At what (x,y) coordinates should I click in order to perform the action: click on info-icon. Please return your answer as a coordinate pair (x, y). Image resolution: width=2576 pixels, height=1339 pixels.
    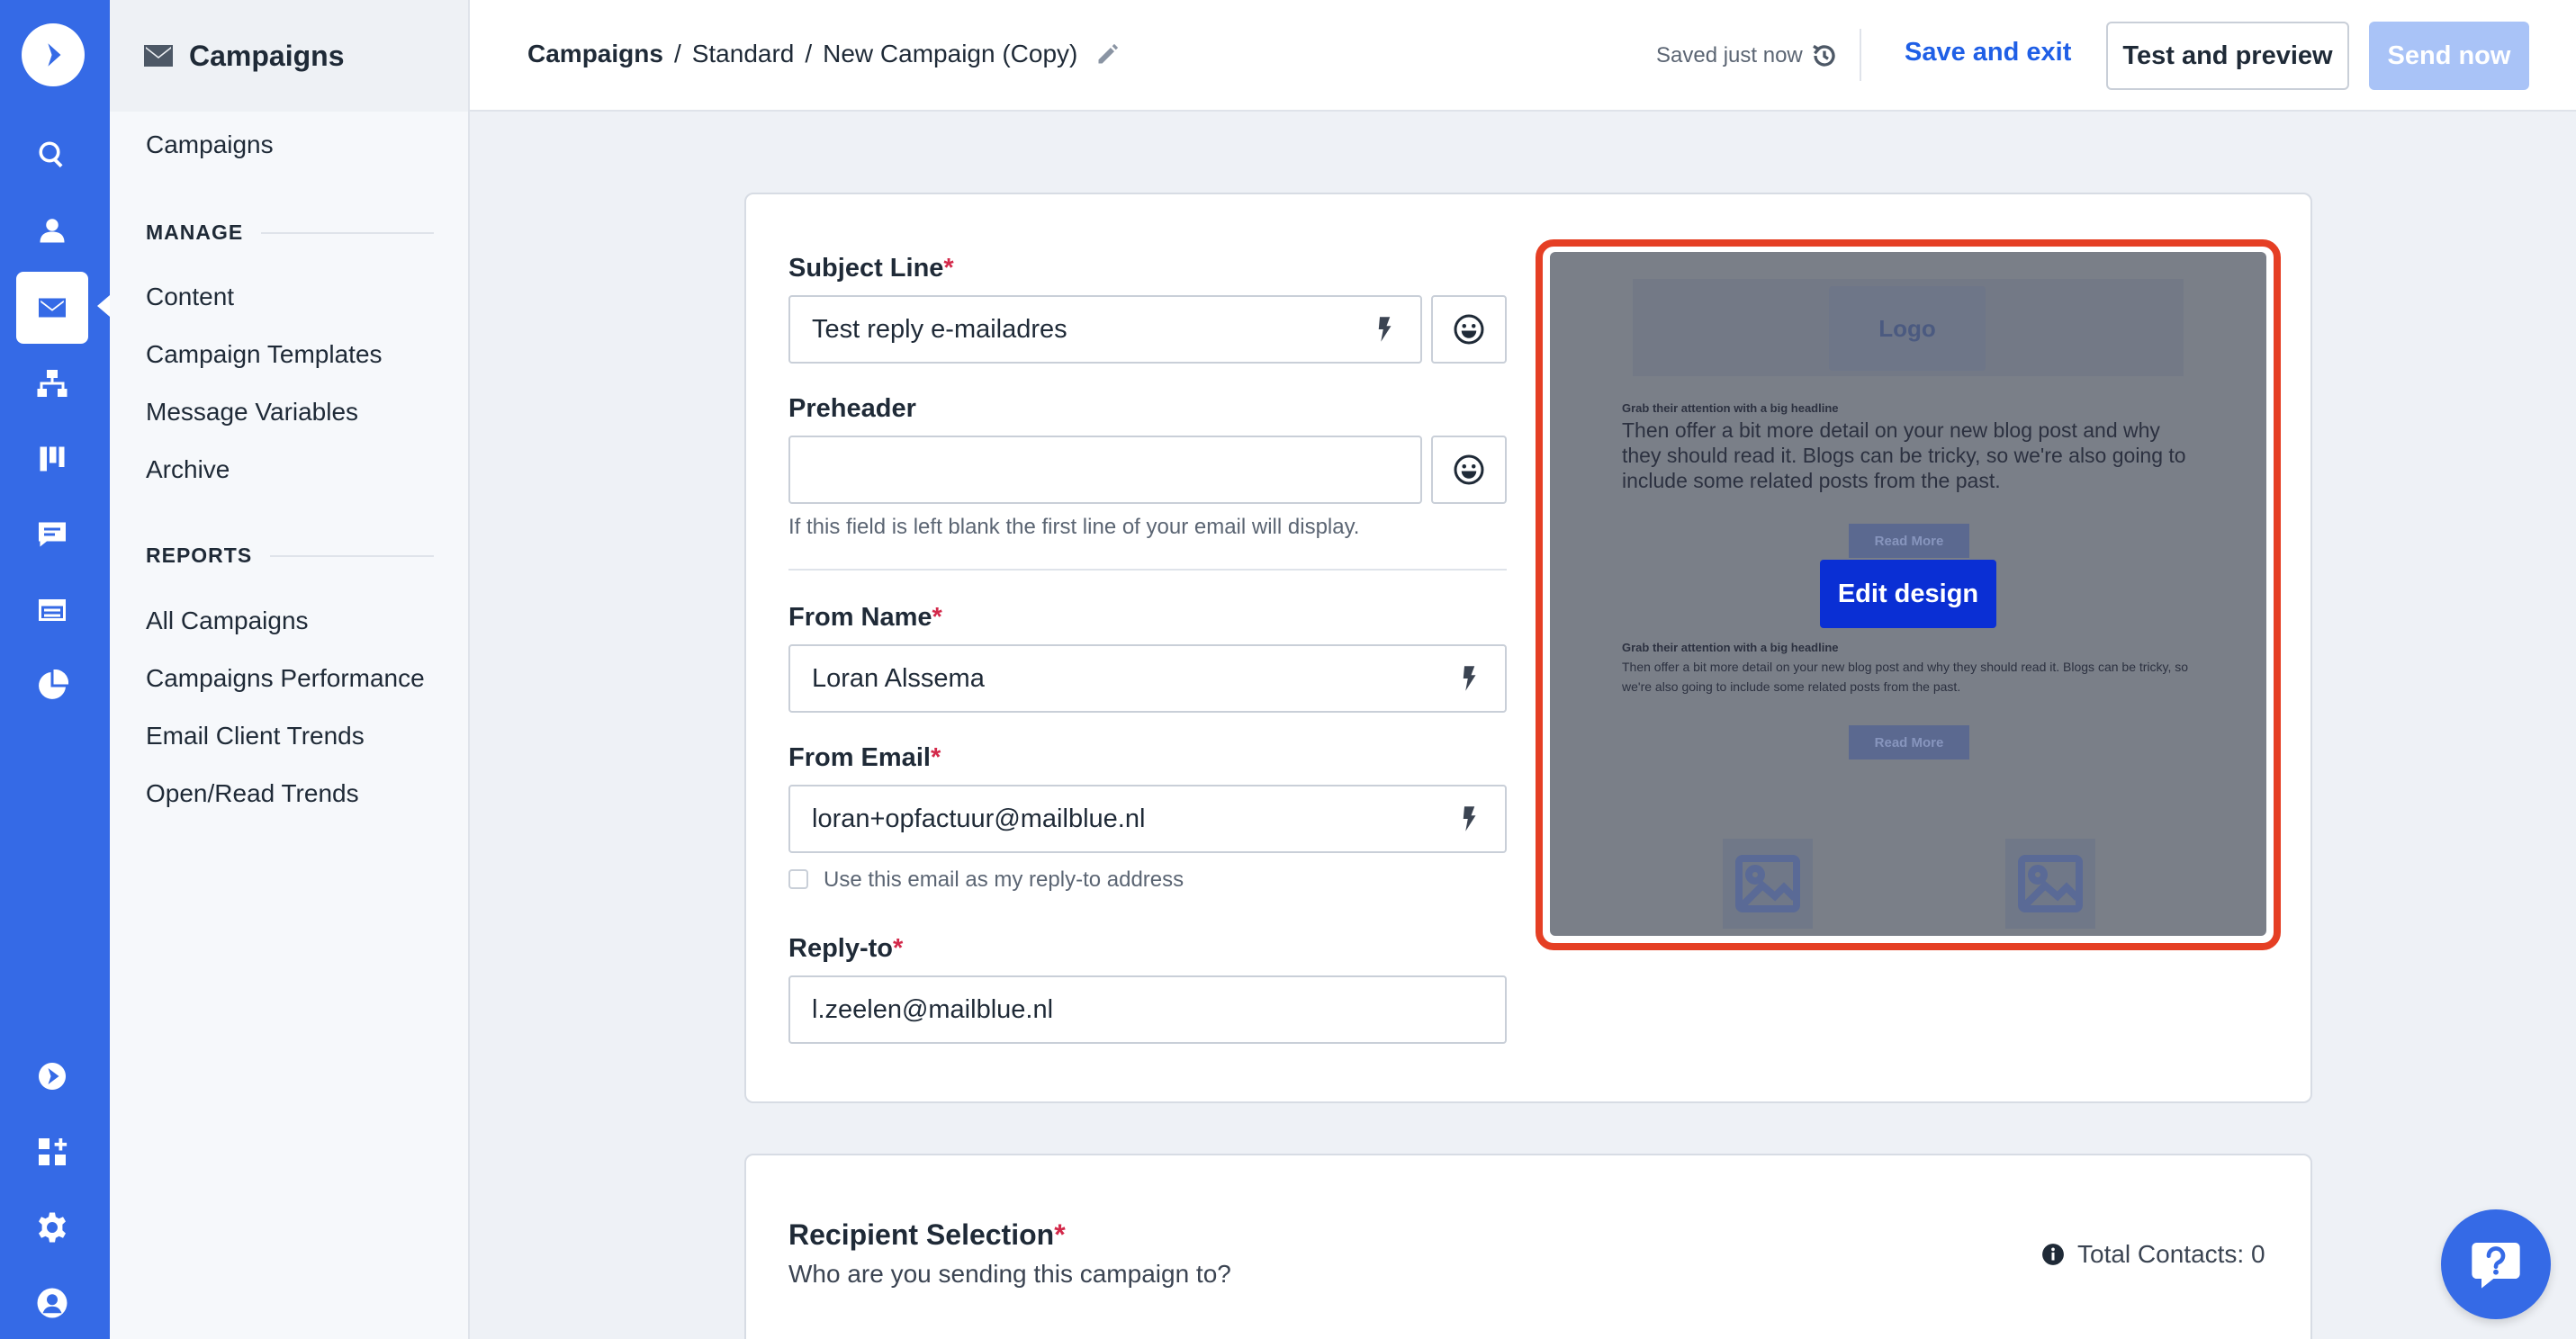
    Looking at the image, I should click on (2053, 1255).